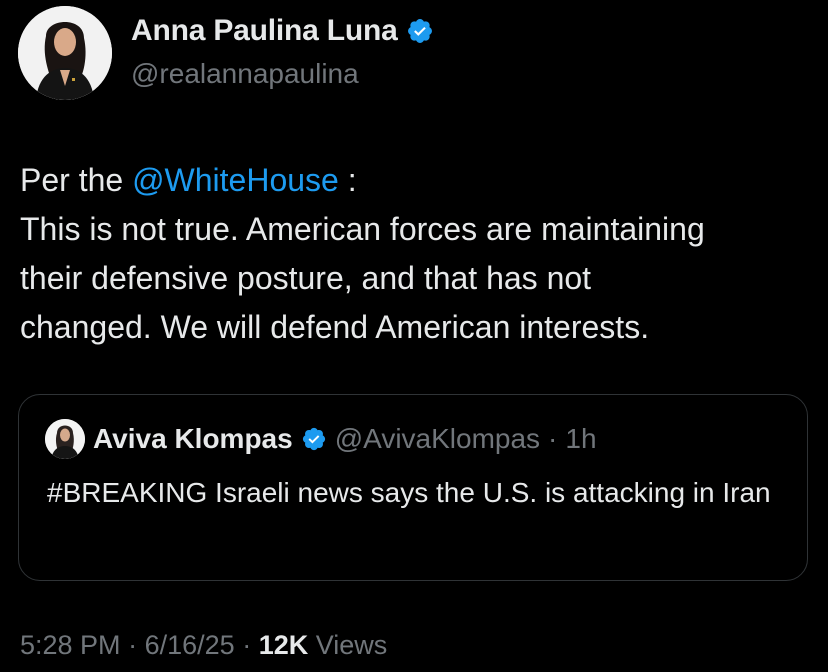  What do you see at coordinates (190, 645) in the screenshot?
I see `tweet-date: 6/16/25` at bounding box center [190, 645].